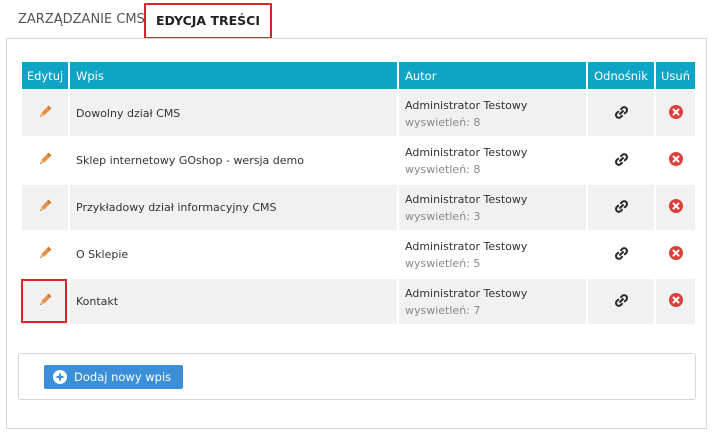 Image resolution: width=714 pixels, height=441 pixels. I want to click on header-edit: Edytuj, so click(45, 75).